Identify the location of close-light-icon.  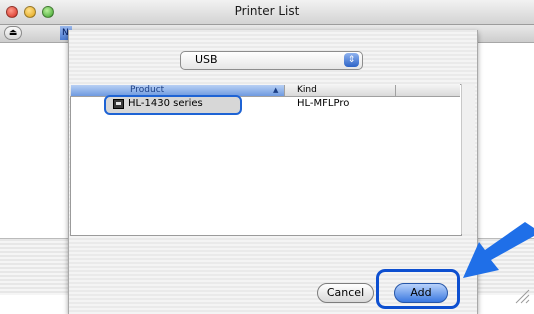
(12, 12).